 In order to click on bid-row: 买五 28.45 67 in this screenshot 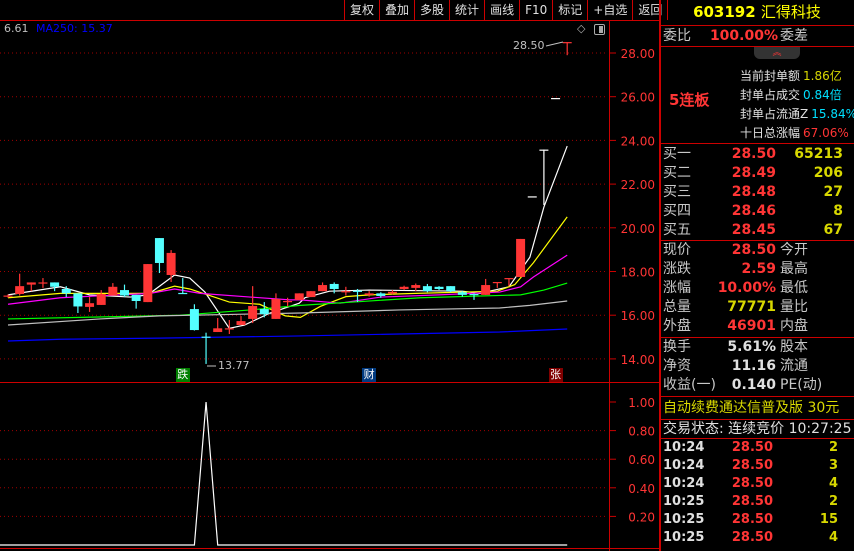, I will do `click(757, 230)`.